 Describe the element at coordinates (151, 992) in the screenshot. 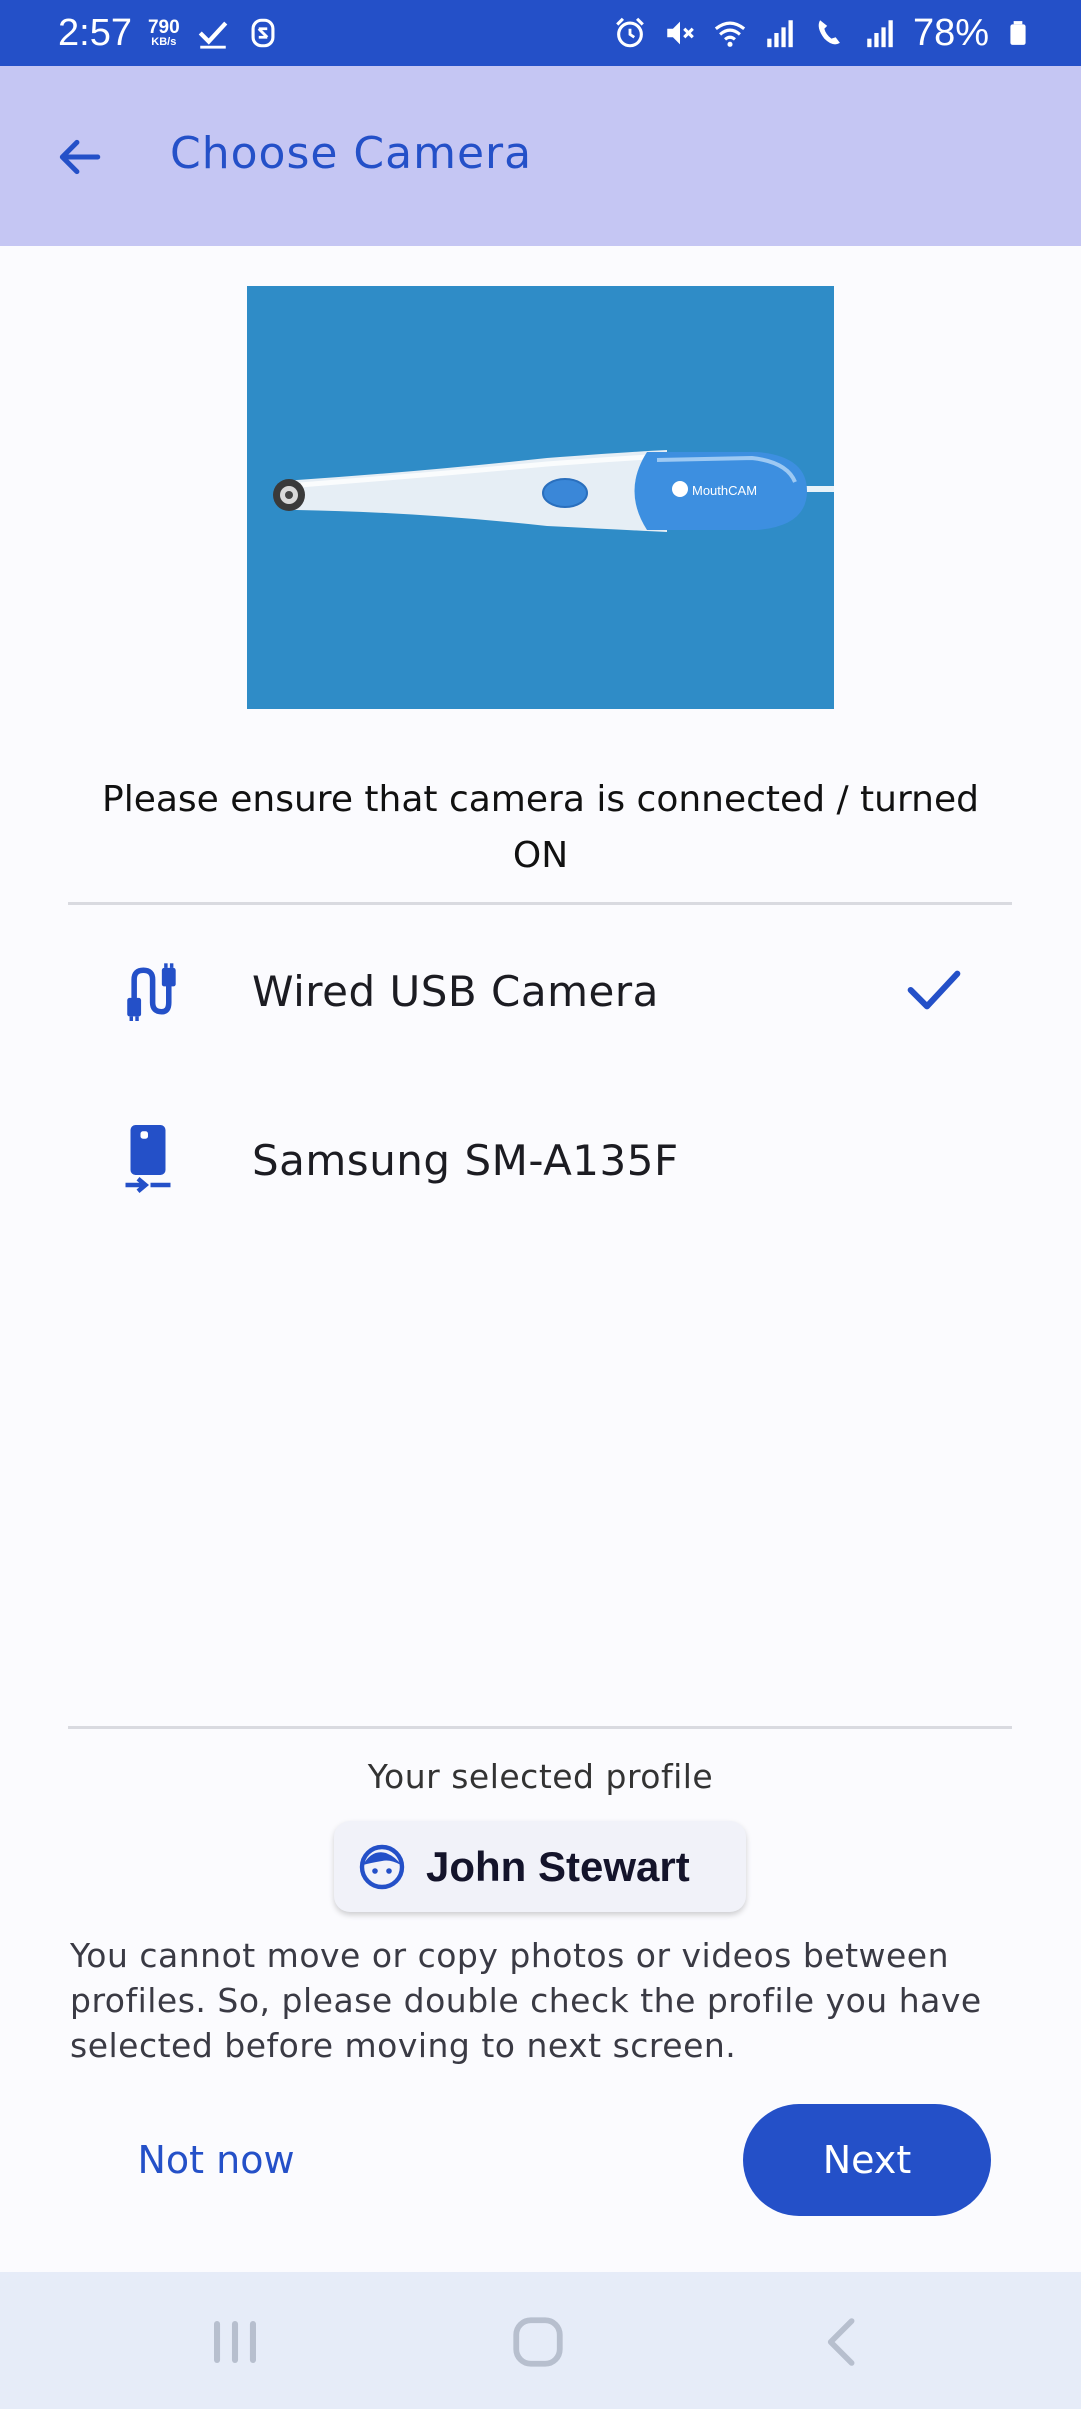

I see `usb-cable-icon` at that location.